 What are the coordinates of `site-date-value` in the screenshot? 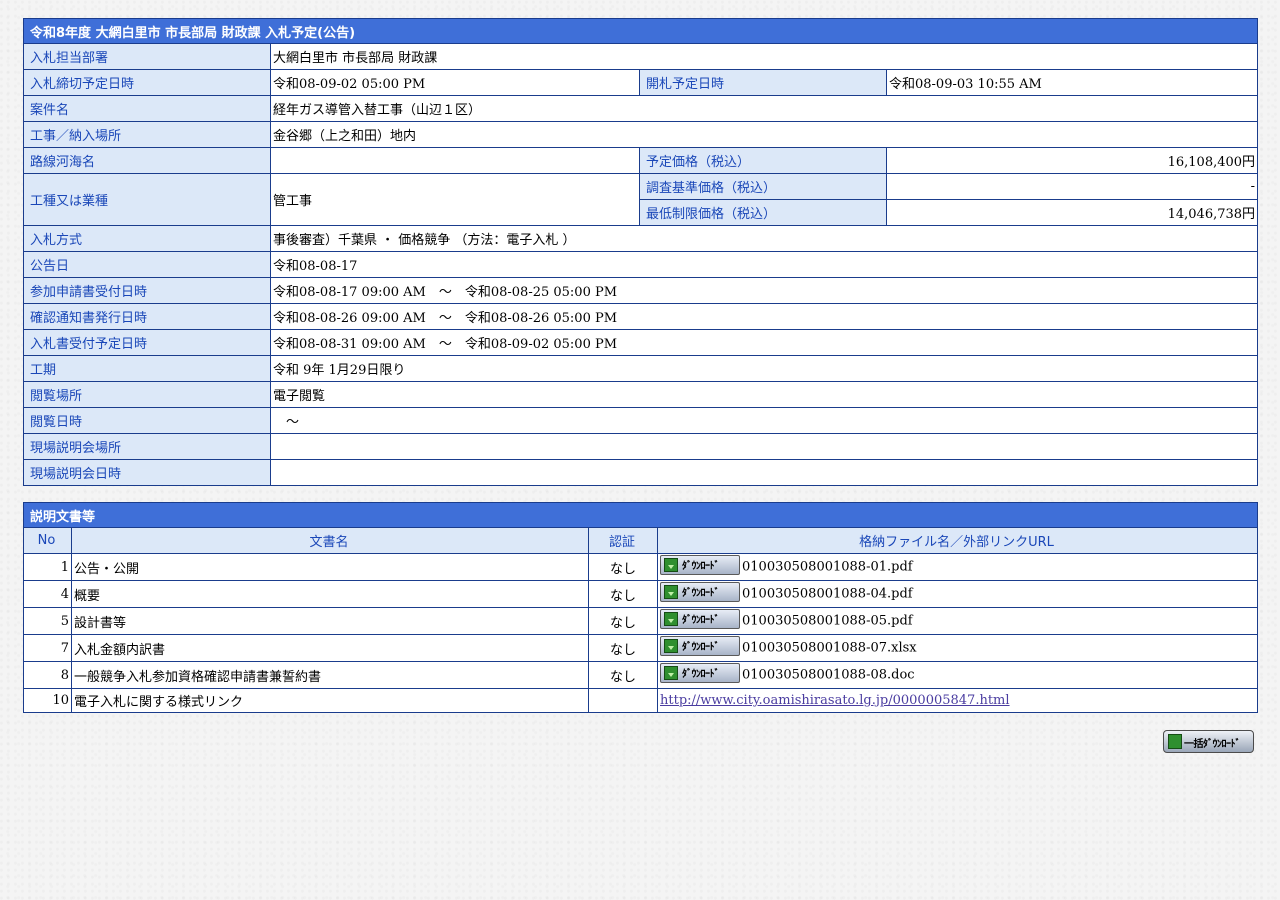 It's located at (764, 472).